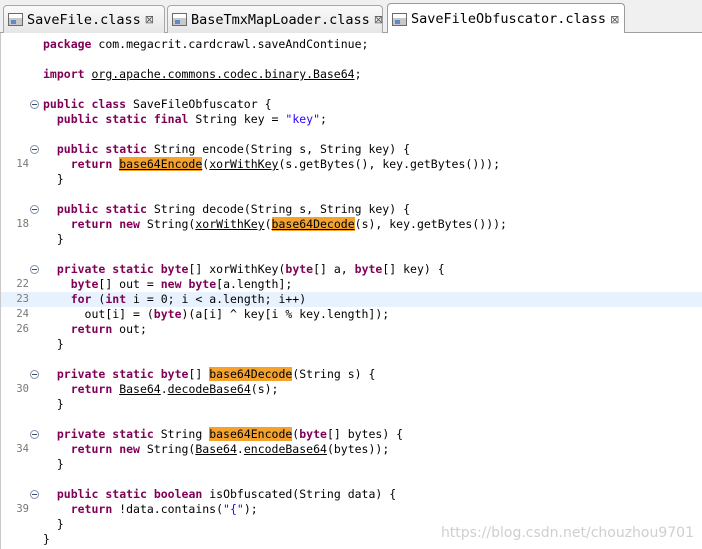 The height and width of the screenshot is (549, 702). Describe the element at coordinates (137, 509) in the screenshot. I see `code-line: 39 return !data.contains("{");` at that location.